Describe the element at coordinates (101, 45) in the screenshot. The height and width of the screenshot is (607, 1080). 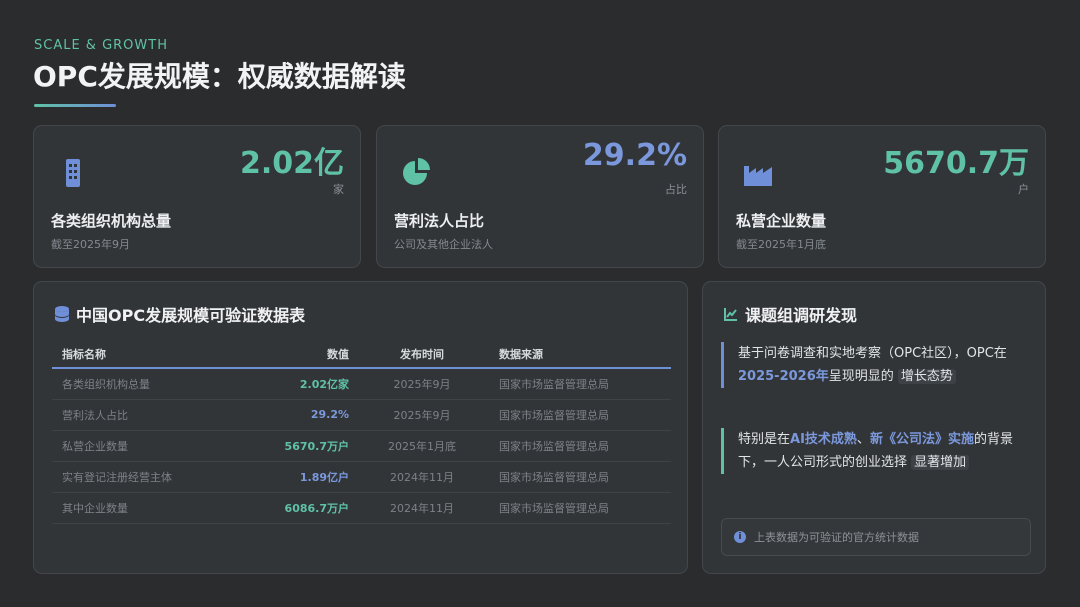
I see `kicker: SCALE & GROWTH` at that location.